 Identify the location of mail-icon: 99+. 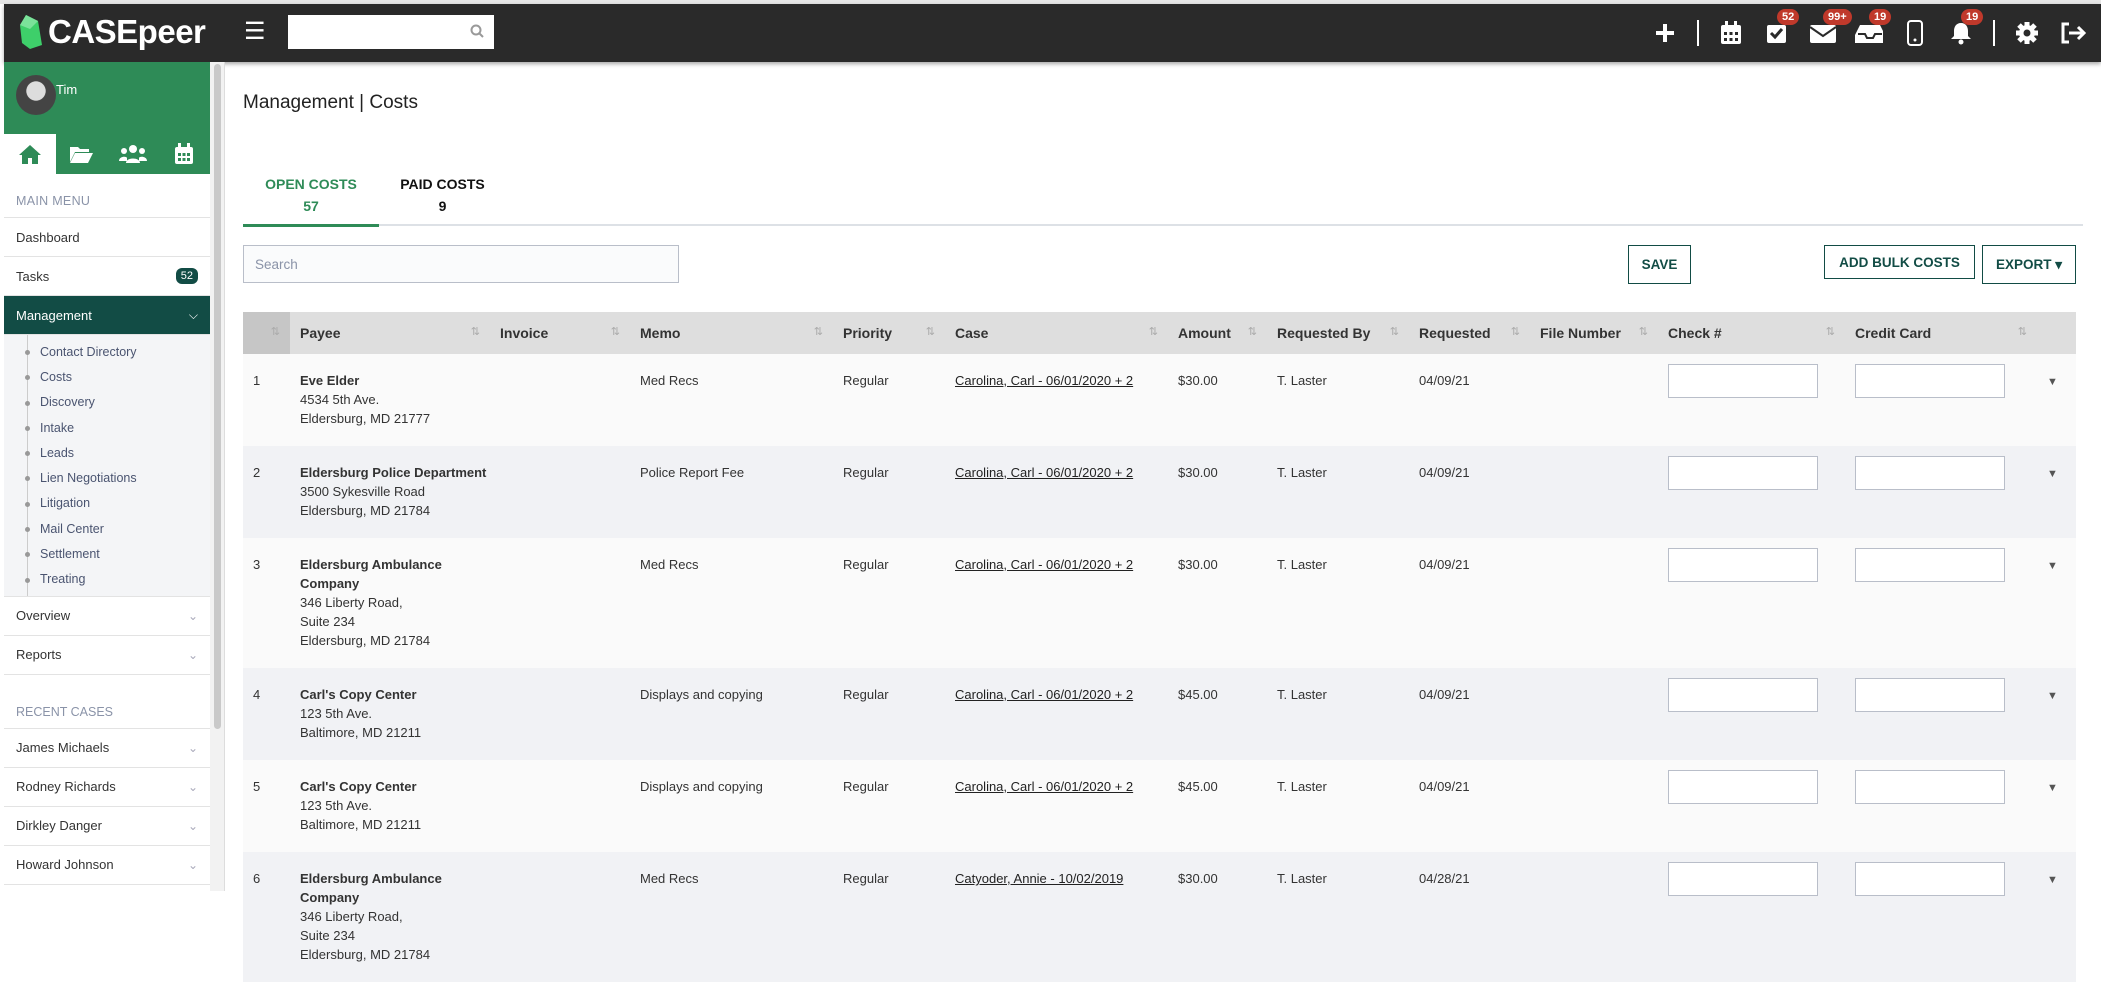
(1830, 28).